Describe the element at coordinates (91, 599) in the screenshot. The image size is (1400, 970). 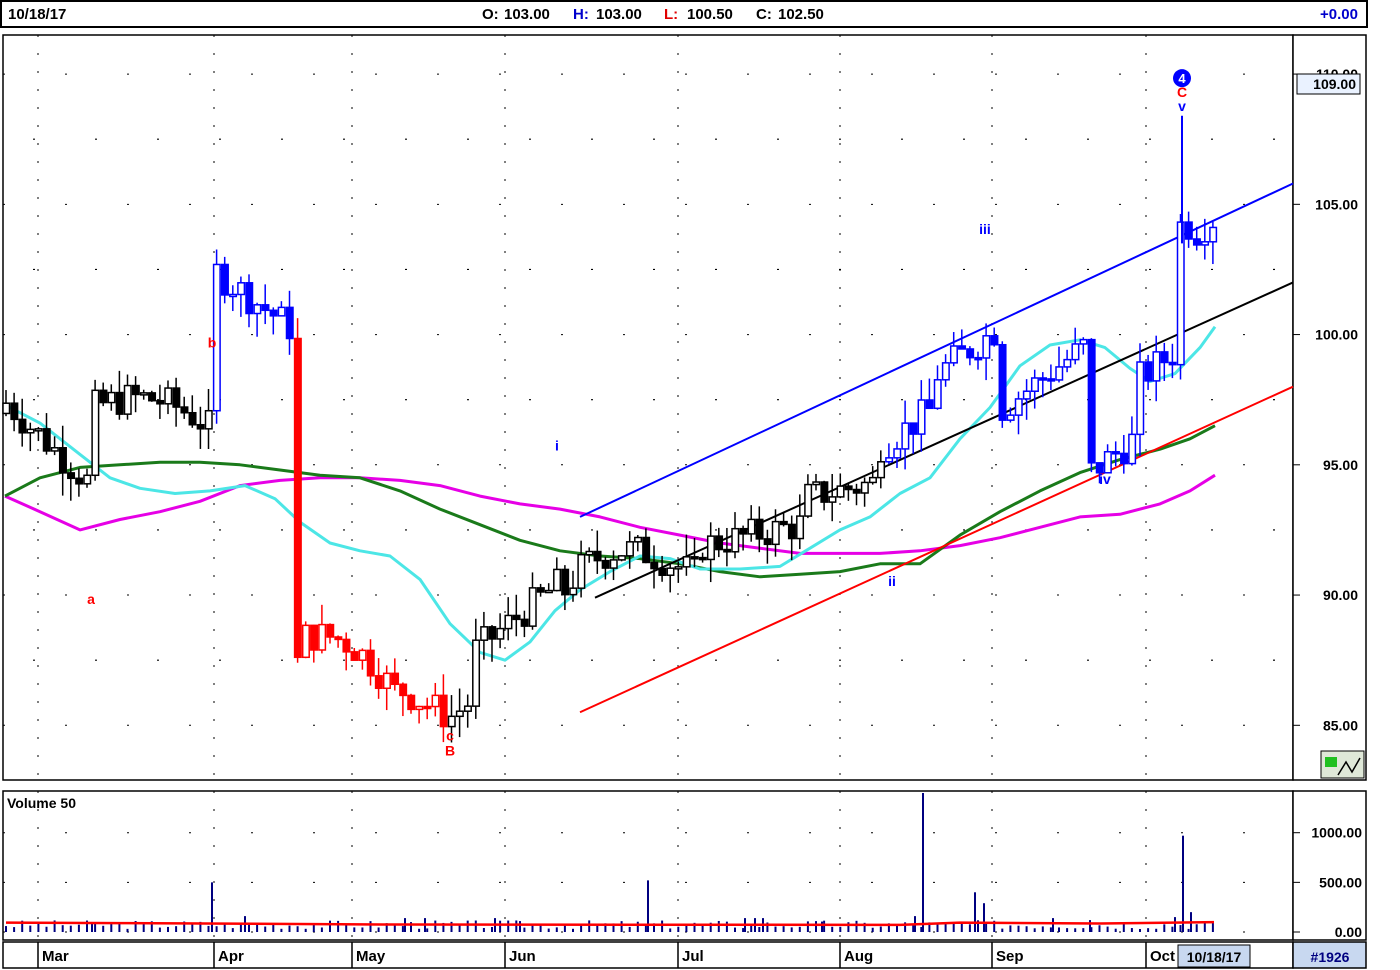
I see `wave-label-a: a` at that location.